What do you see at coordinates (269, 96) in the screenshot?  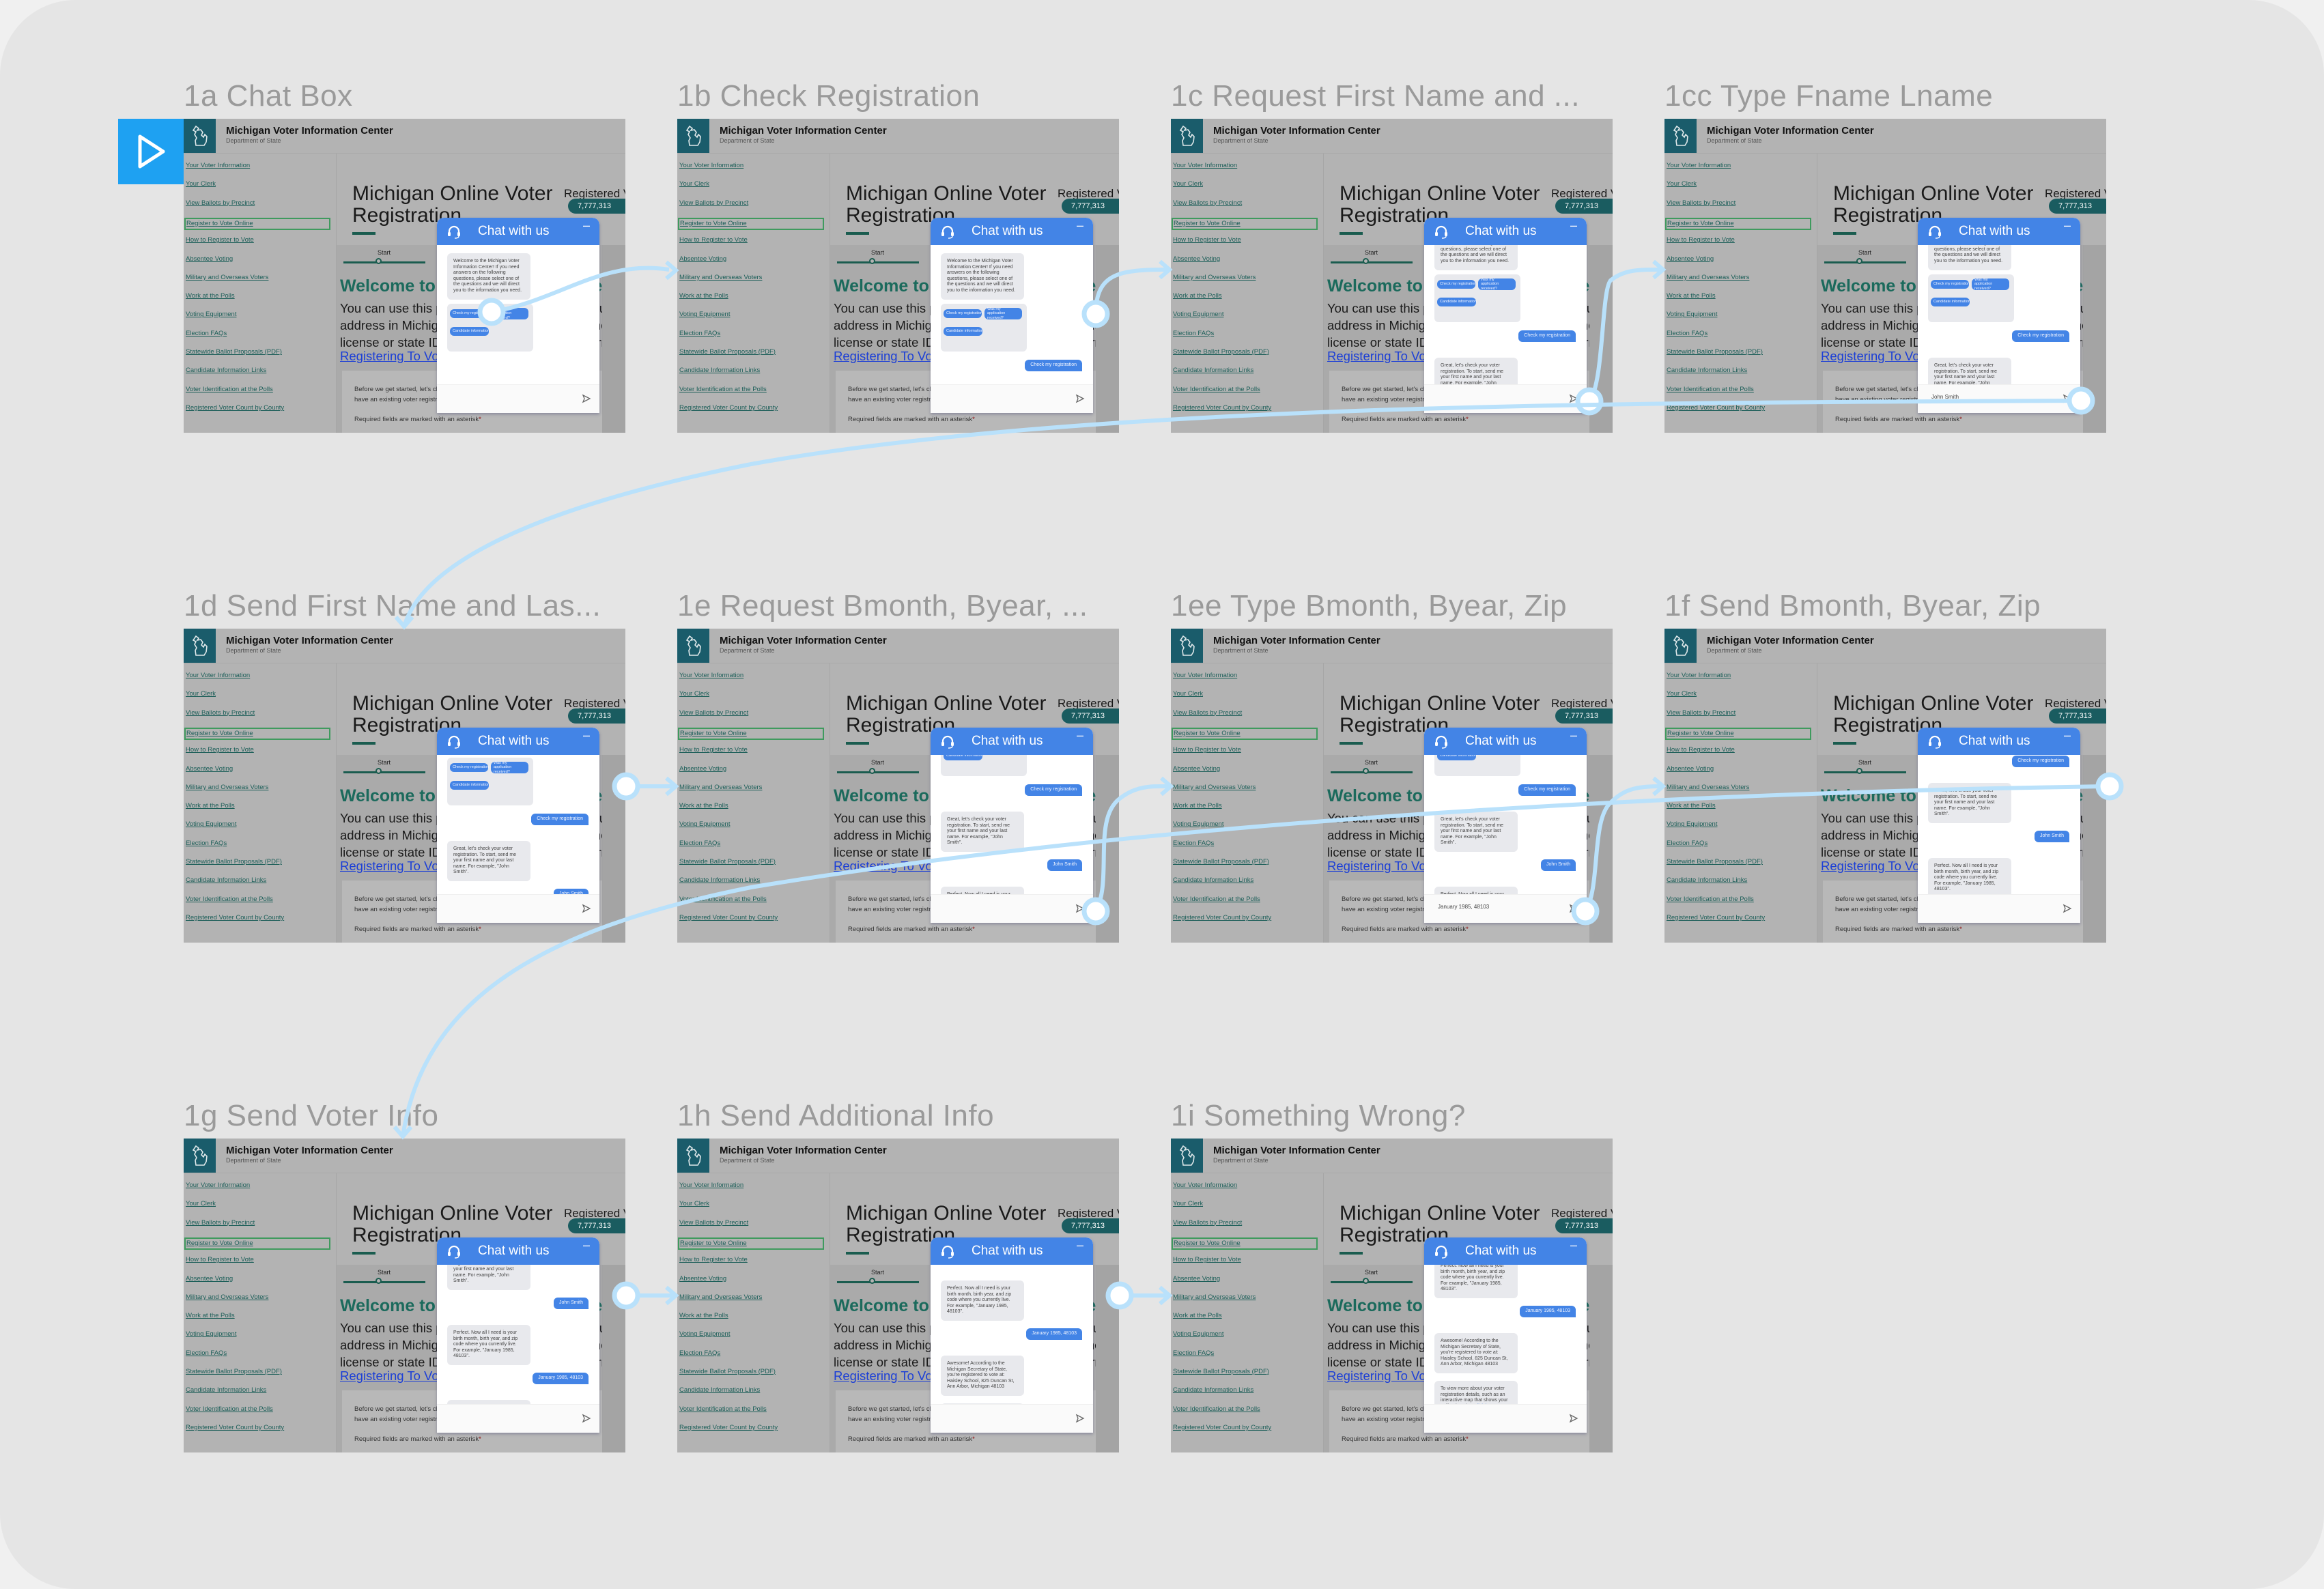 I see `frame-title: 1a Chat Box` at bounding box center [269, 96].